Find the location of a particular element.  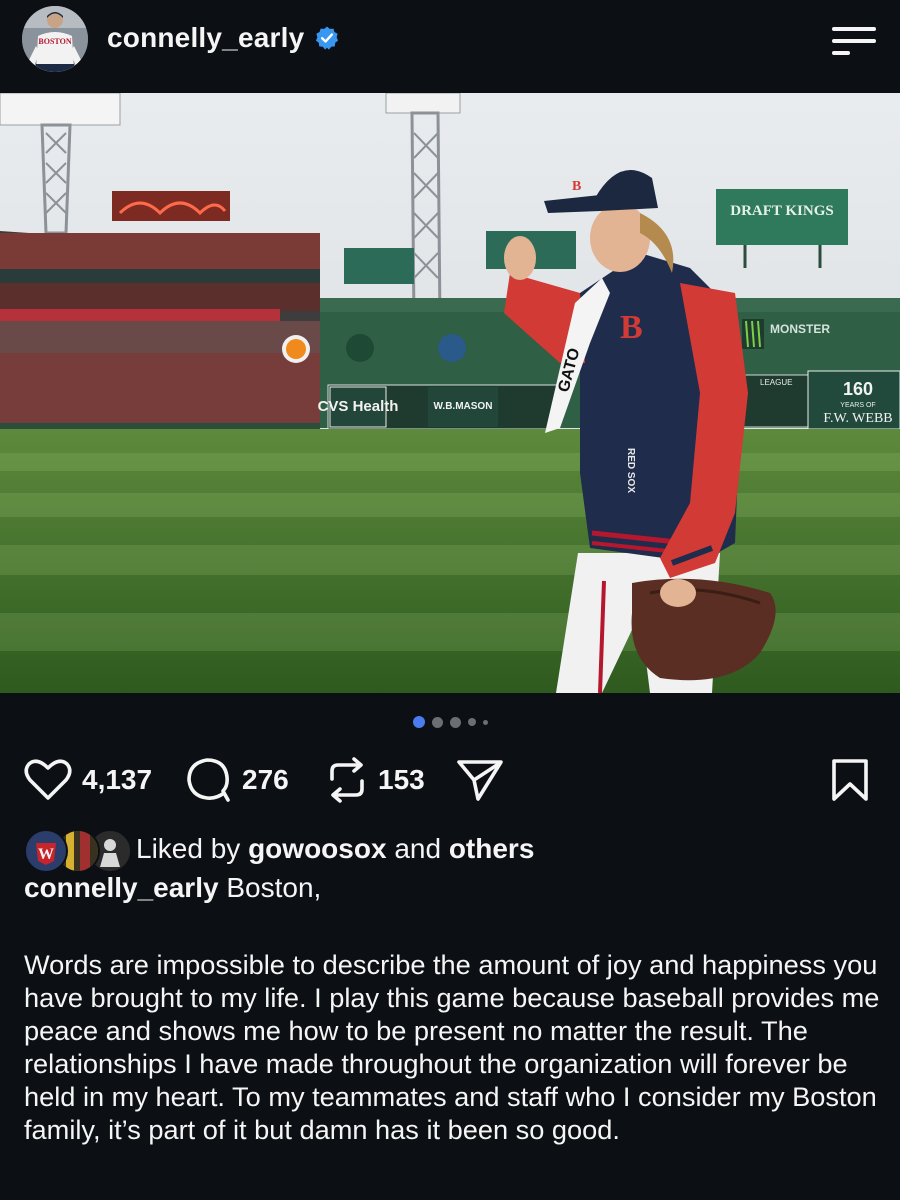

wbmason-sign: W.B.MASON is located at coordinates (463, 406).